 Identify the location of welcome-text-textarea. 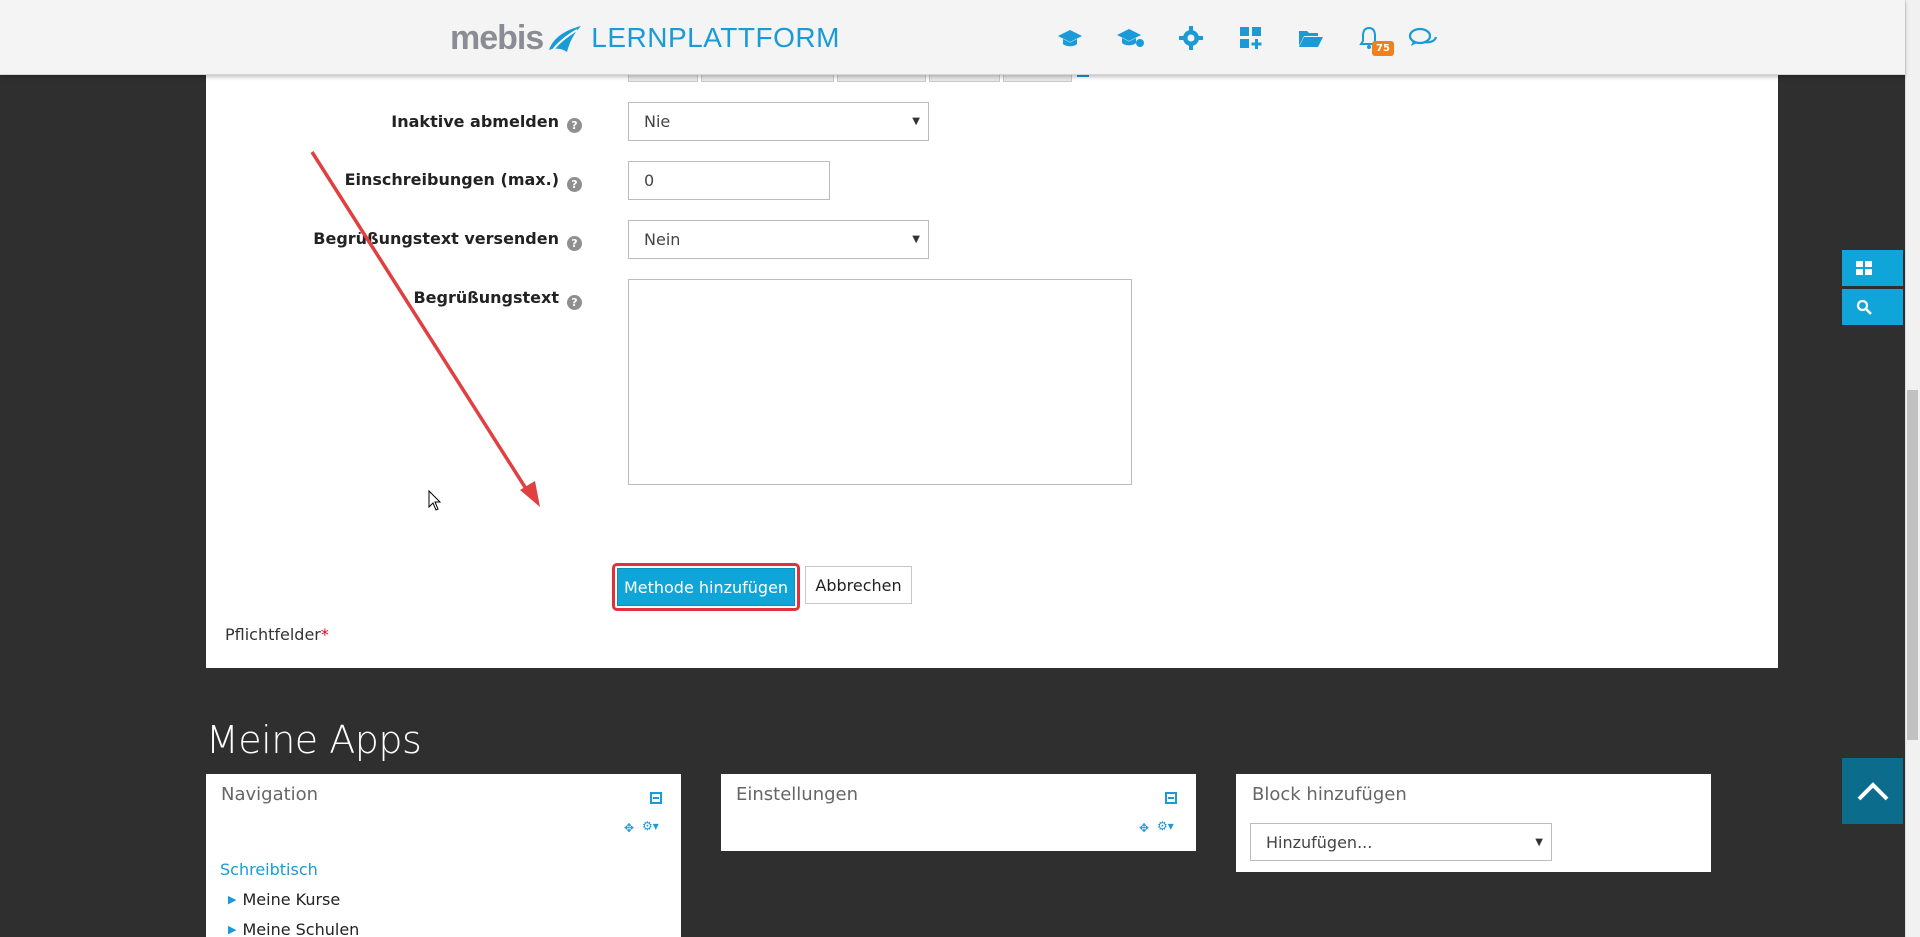
(880, 382).